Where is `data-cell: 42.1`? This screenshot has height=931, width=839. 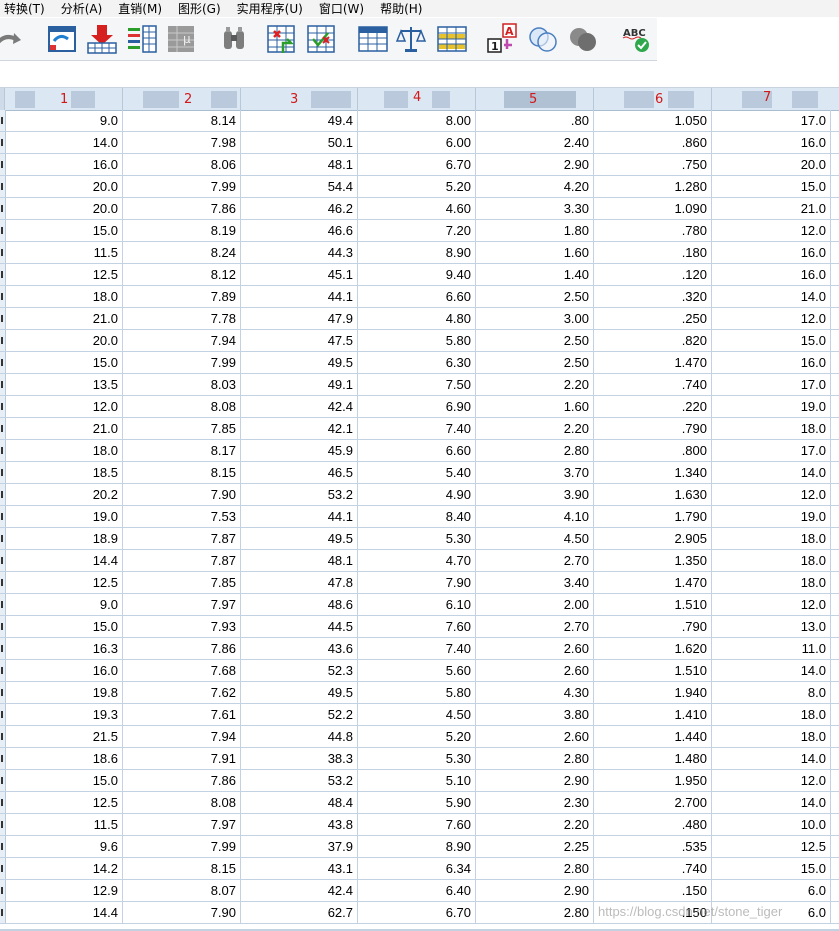 data-cell: 42.1 is located at coordinates (299, 428).